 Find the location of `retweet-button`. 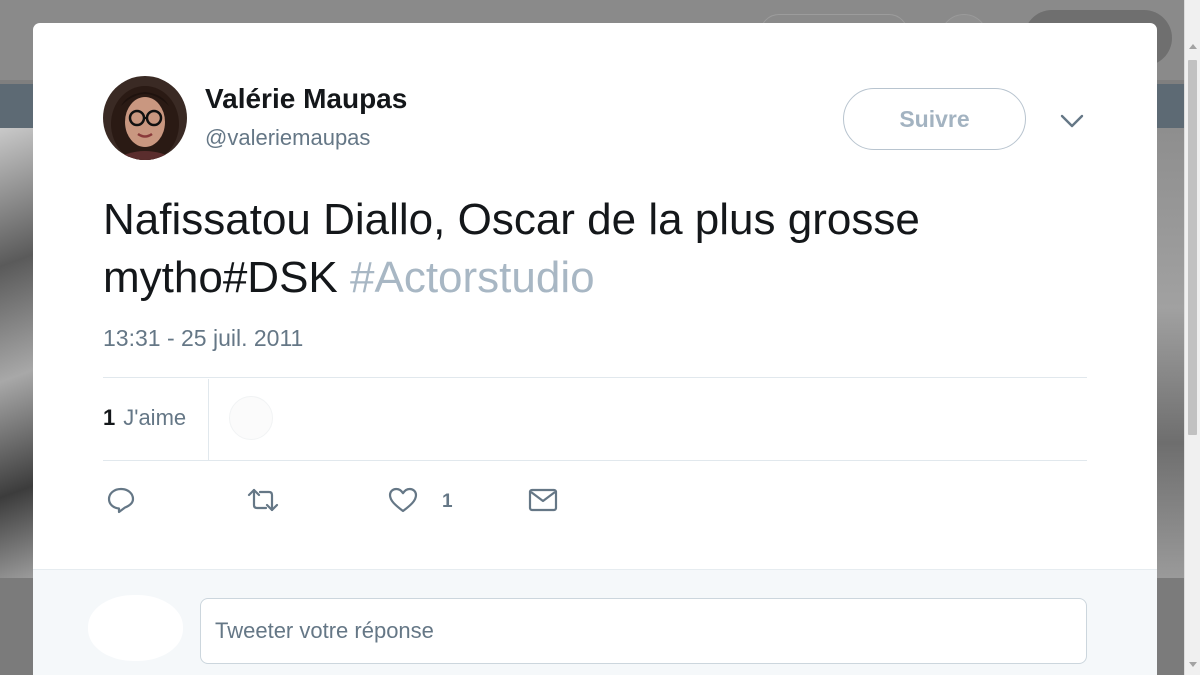

retweet-button is located at coordinates (263, 502).